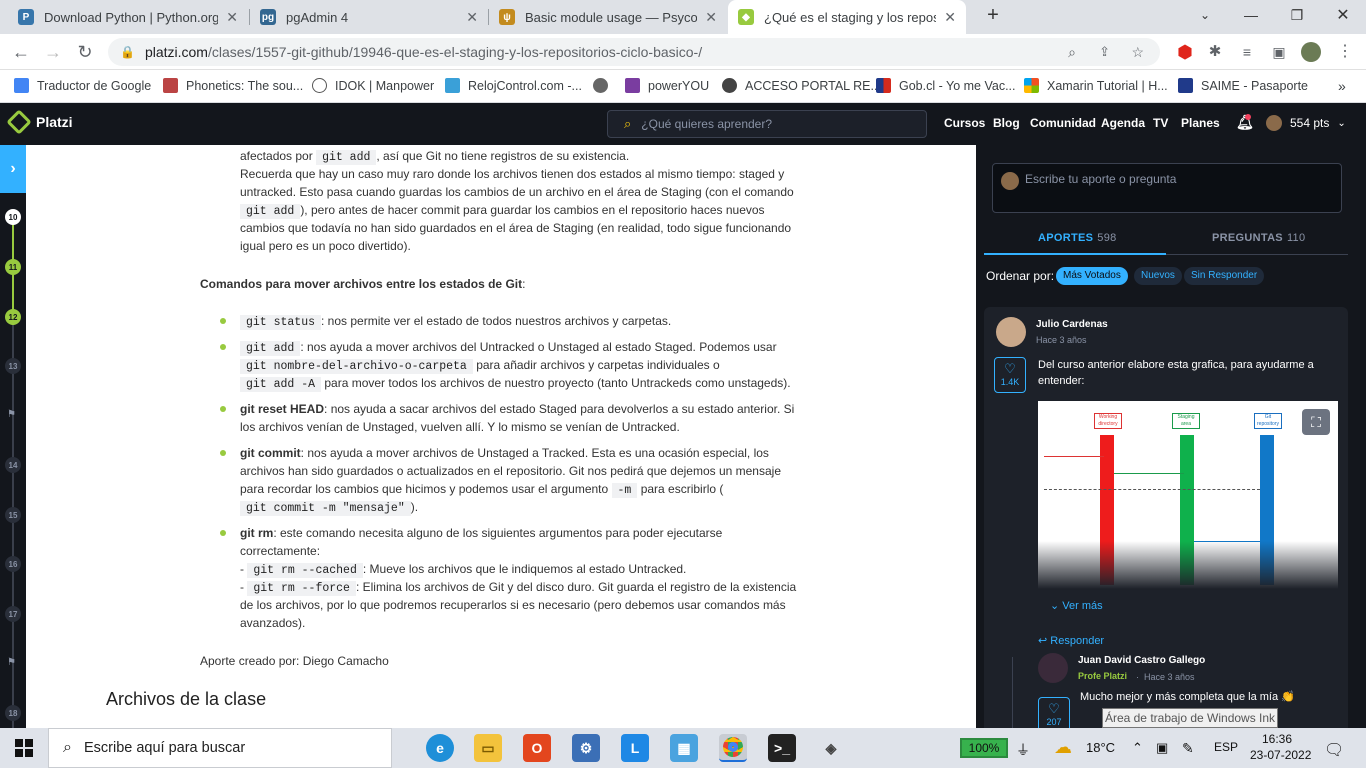 This screenshot has width=1366, height=768. Describe the element at coordinates (1158, 276) in the screenshot. I see `filter-new: Nuevos` at that location.